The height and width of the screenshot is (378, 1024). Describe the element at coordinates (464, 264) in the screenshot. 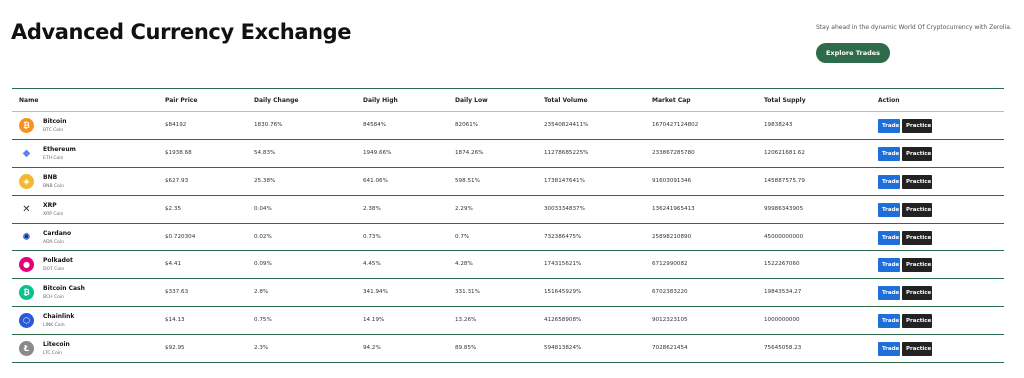

I see `cell-low: 4.28%` at that location.